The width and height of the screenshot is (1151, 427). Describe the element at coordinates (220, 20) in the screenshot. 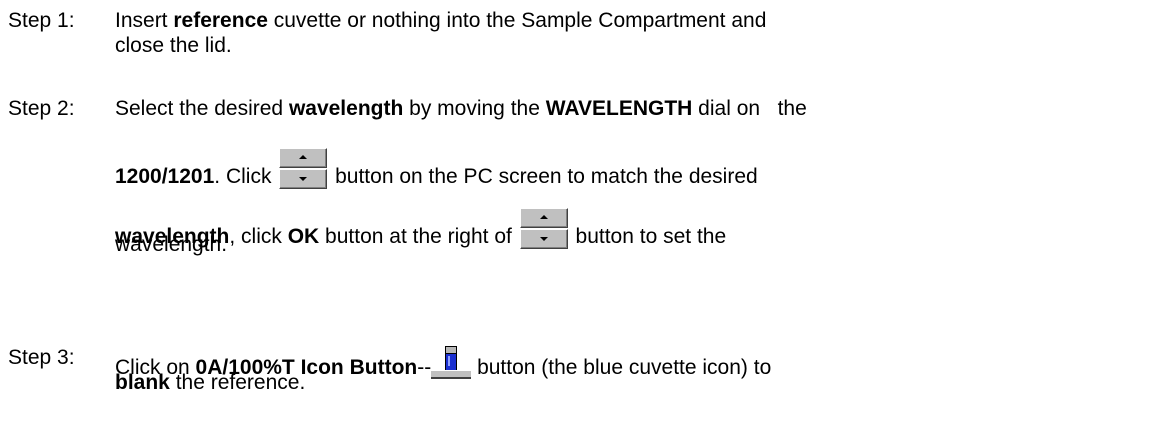

I see `bold-reference: reference` at that location.